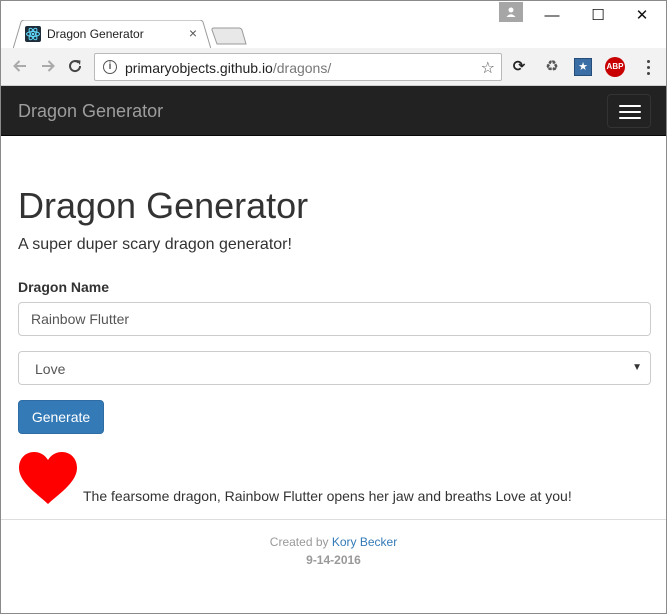 This screenshot has width=667, height=614. I want to click on profile-button, so click(511, 12).